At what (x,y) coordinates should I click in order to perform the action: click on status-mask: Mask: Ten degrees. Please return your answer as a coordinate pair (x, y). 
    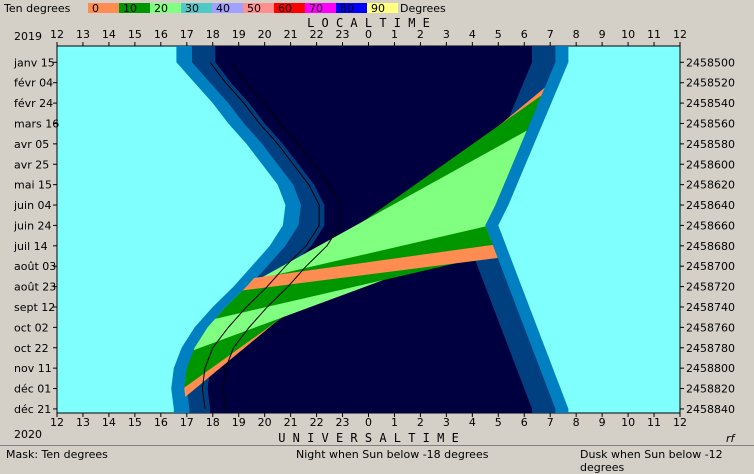
    Looking at the image, I should click on (57, 454).